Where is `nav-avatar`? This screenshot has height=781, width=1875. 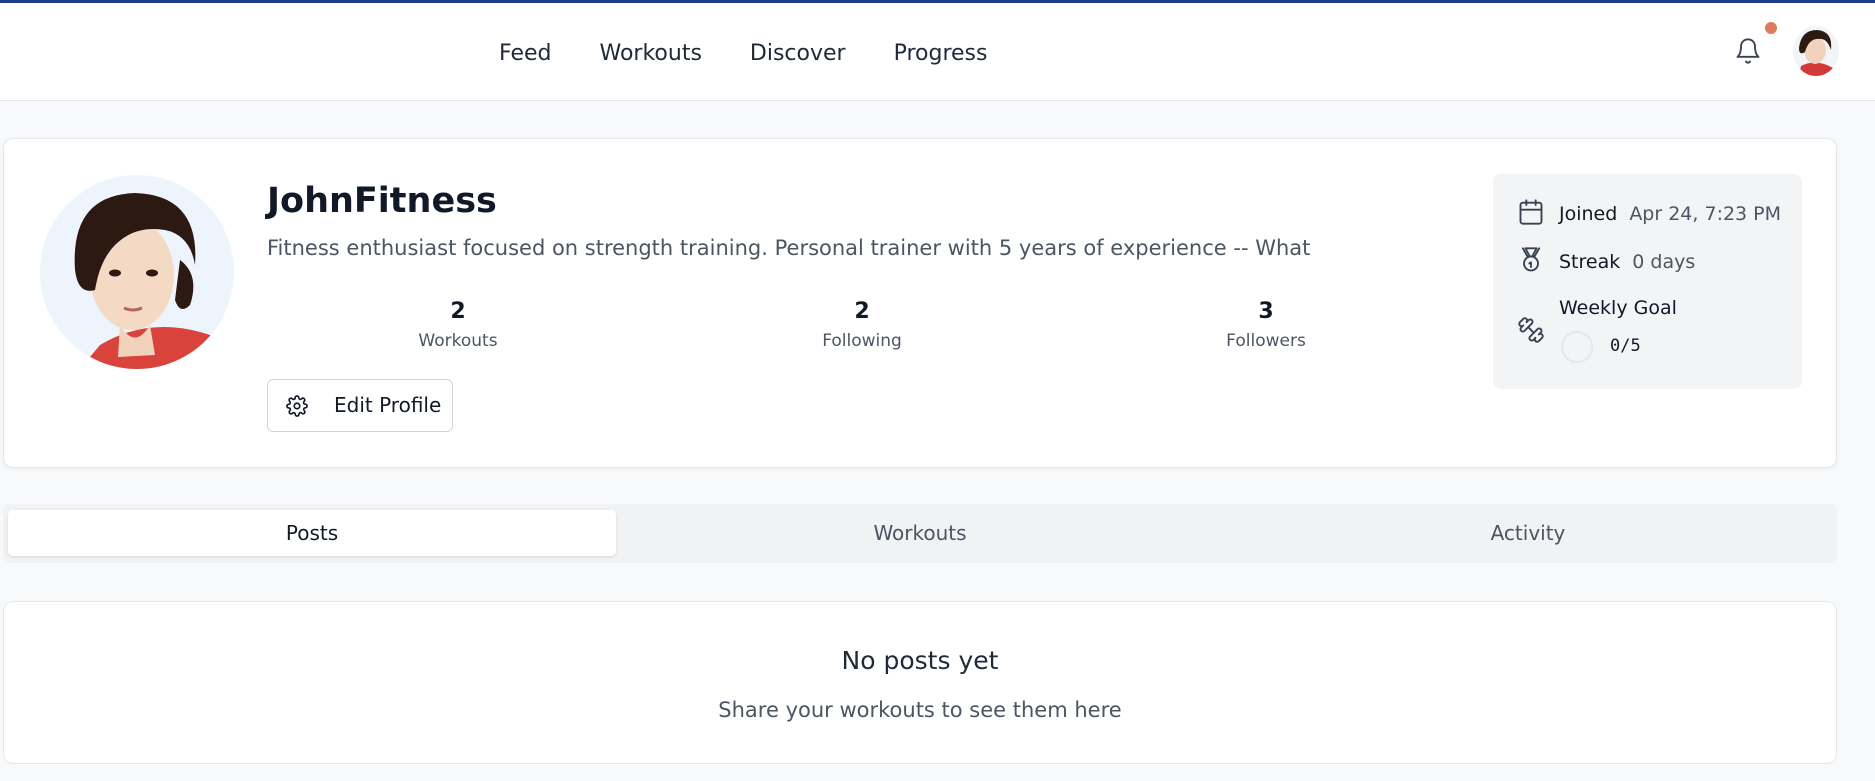
nav-avatar is located at coordinates (1816, 51).